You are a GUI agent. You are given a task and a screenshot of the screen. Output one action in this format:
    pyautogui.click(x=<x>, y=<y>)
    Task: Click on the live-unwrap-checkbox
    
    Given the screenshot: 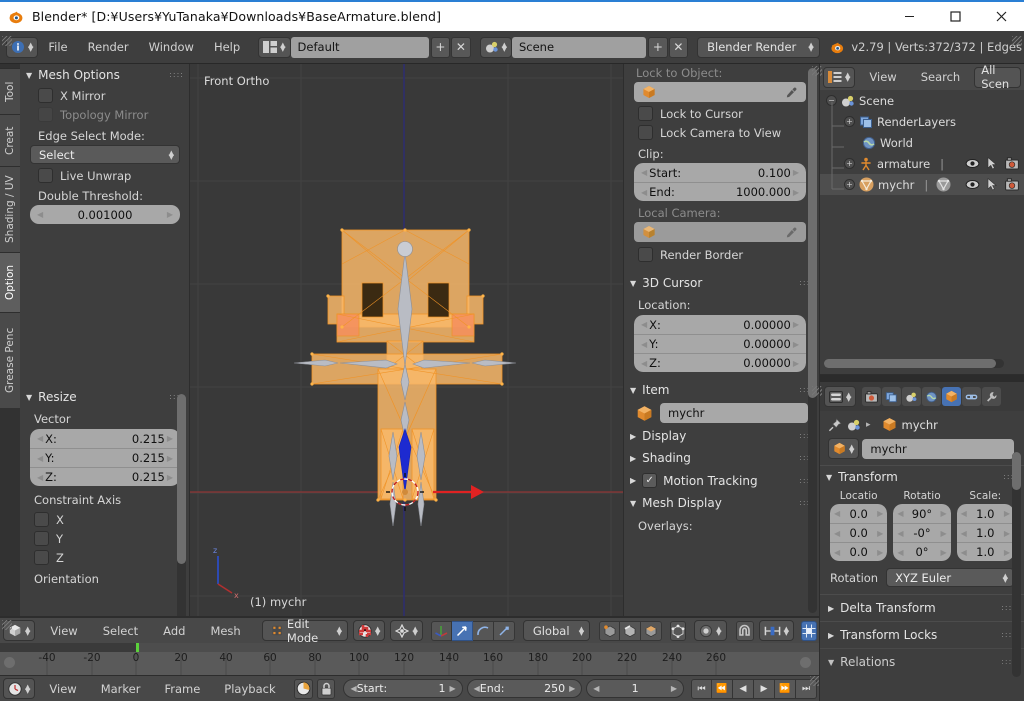 What is the action you would take?
    pyautogui.click(x=45, y=175)
    